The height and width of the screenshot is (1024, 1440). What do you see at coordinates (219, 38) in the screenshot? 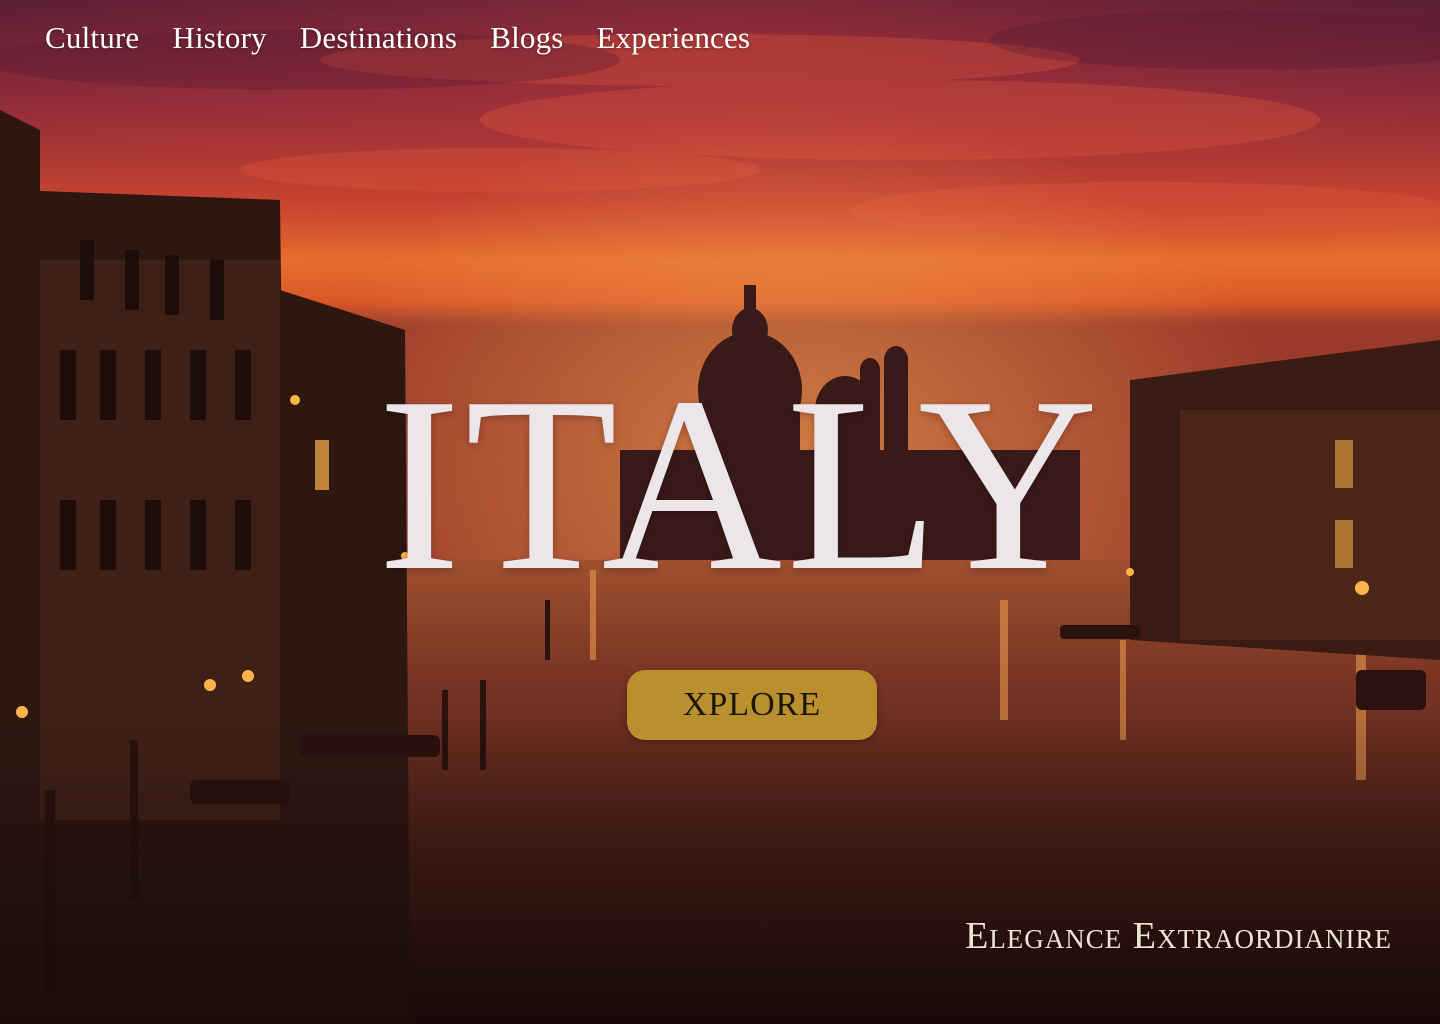
I see `nav-link-history: History` at bounding box center [219, 38].